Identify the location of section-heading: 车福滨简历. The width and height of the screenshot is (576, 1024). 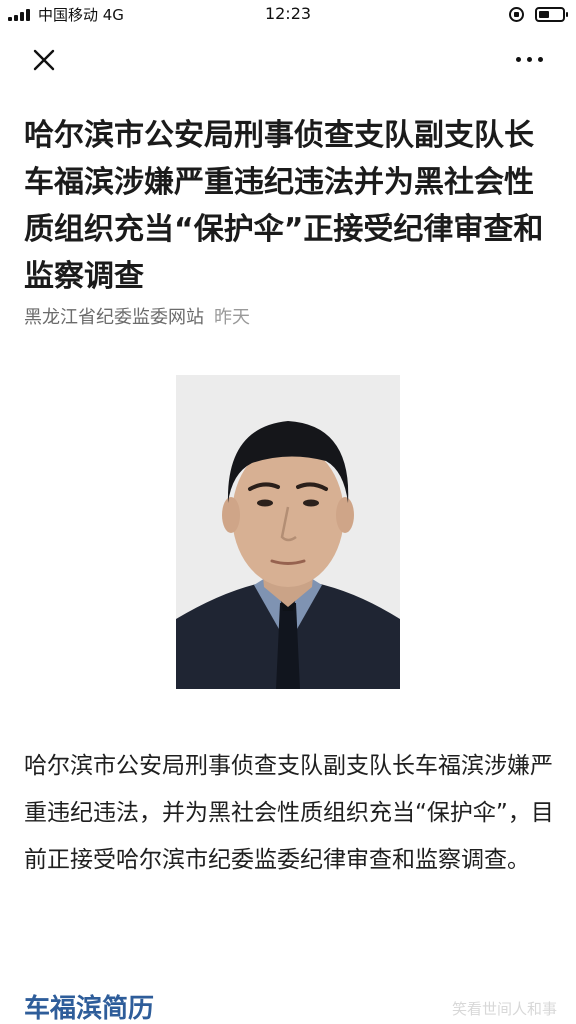
(89, 1009).